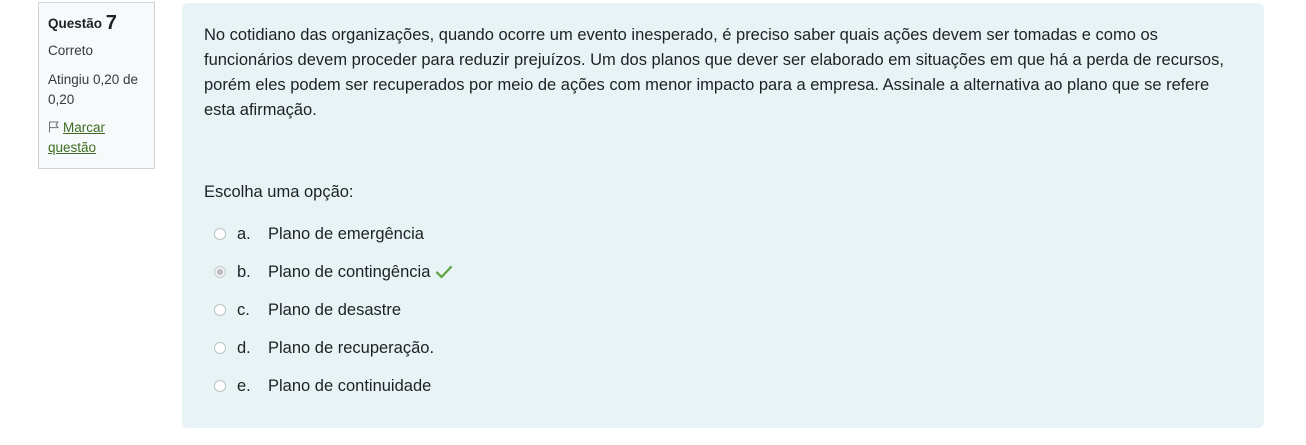 The width and height of the screenshot is (1306, 445). I want to click on answer-label: Plano de emergência, so click(346, 233).